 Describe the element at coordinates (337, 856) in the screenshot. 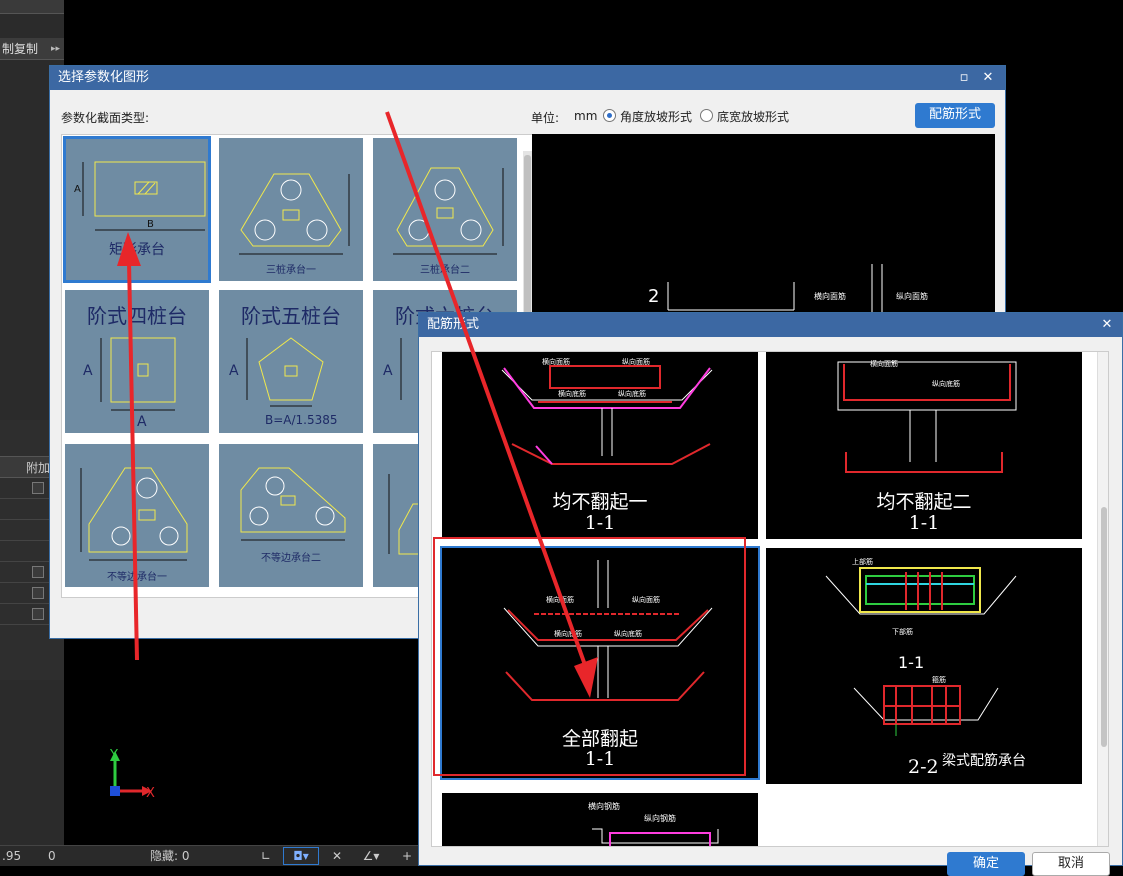

I see `cross-icon: ✕` at that location.